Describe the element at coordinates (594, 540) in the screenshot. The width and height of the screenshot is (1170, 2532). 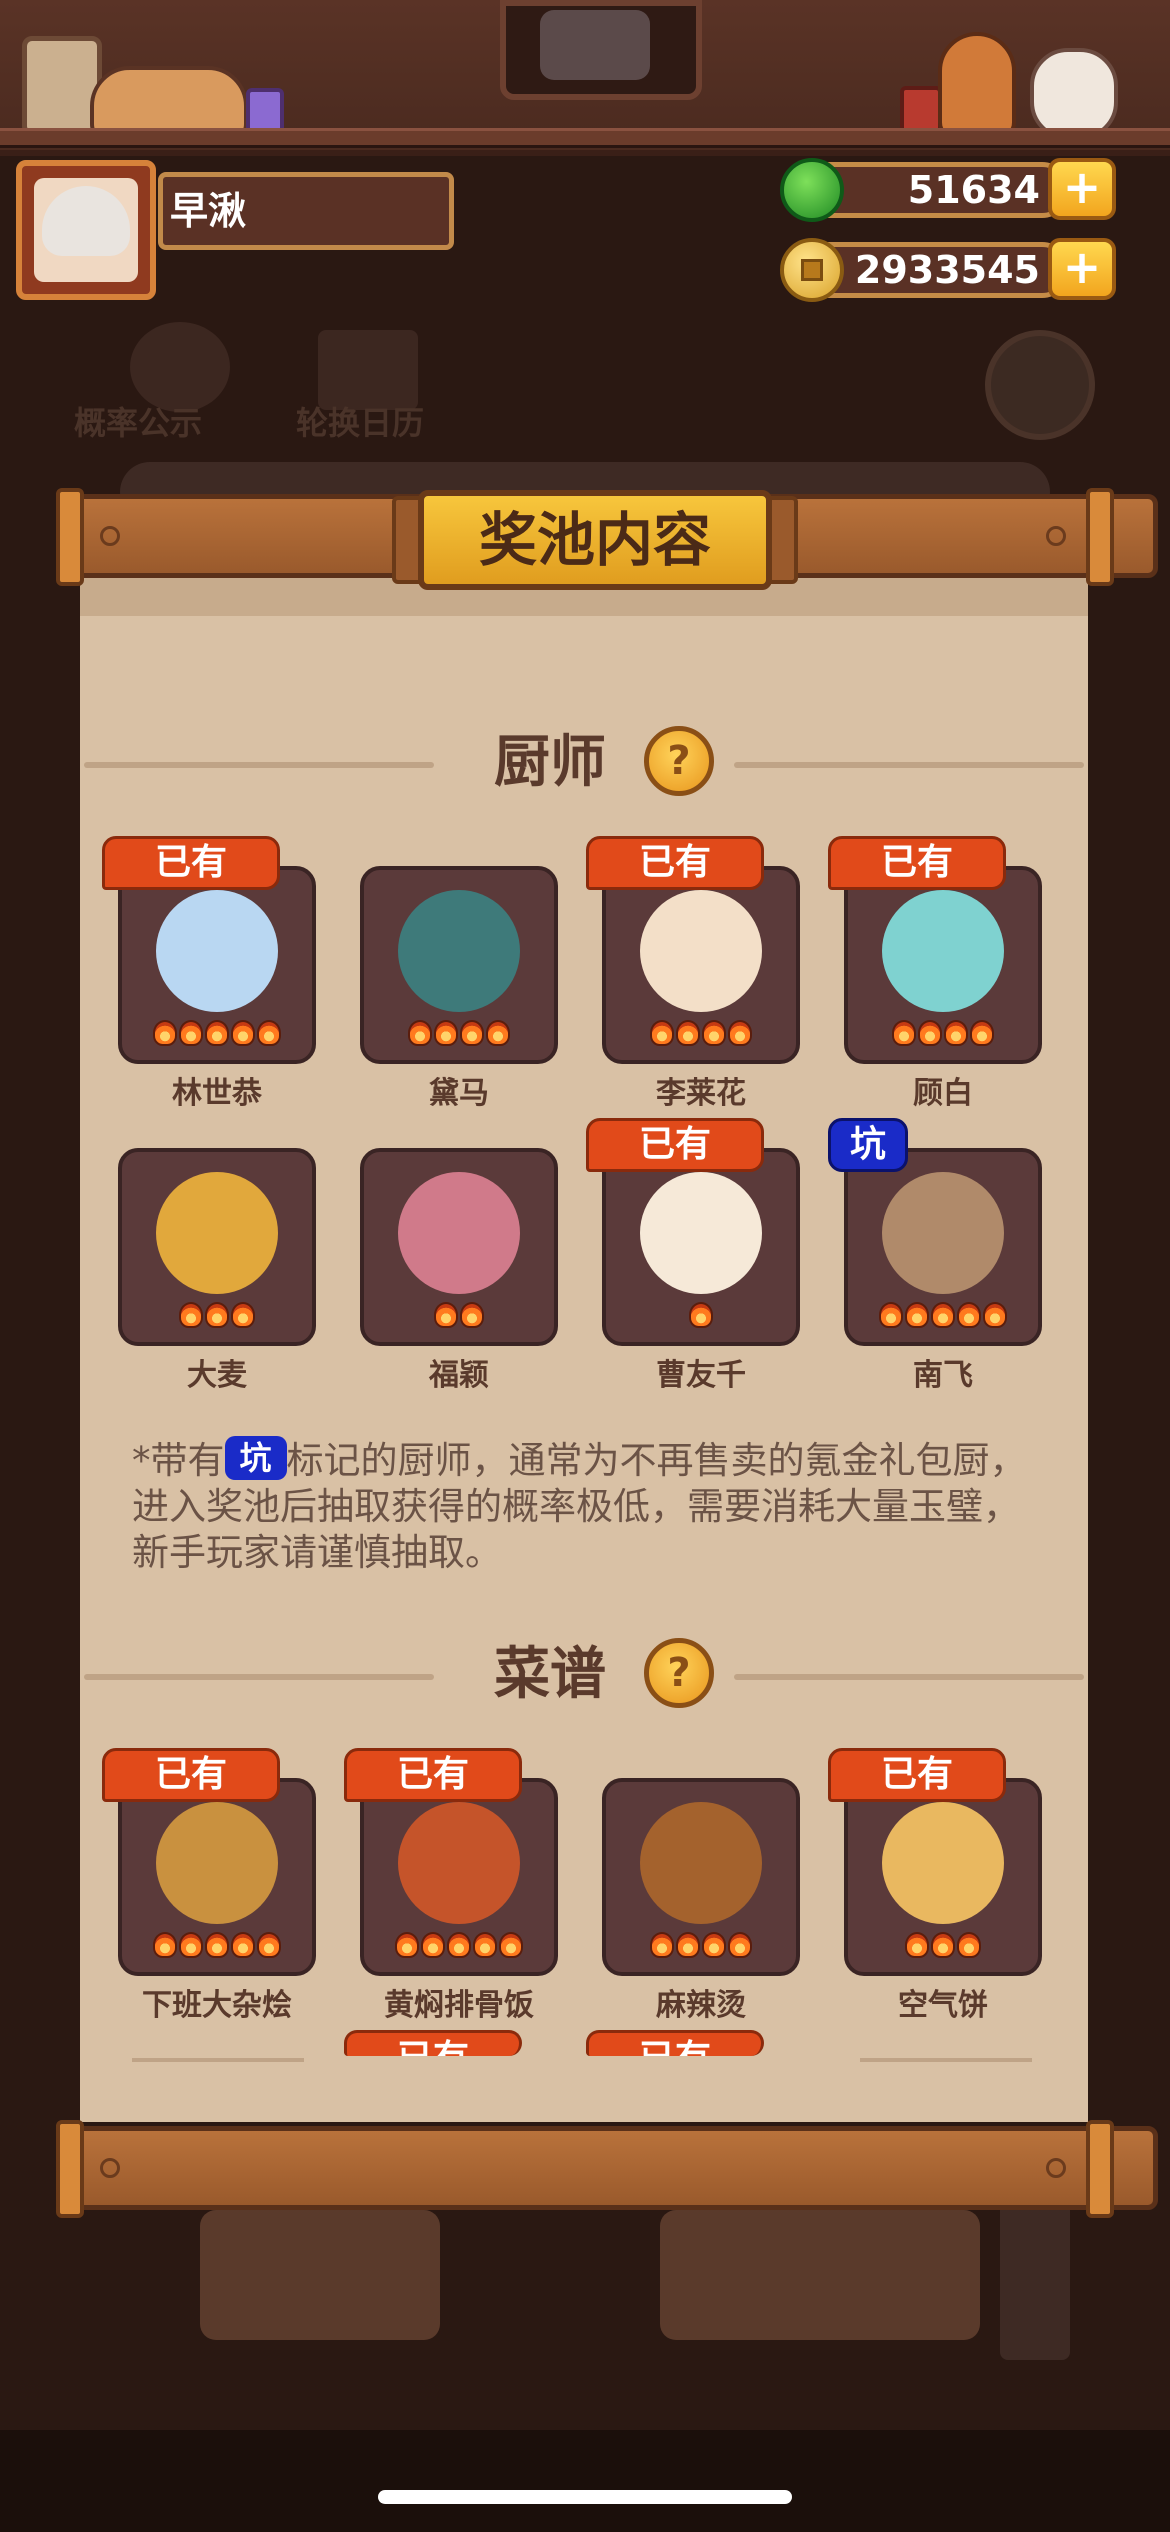
I see `dialog-title: 奖池内容` at that location.